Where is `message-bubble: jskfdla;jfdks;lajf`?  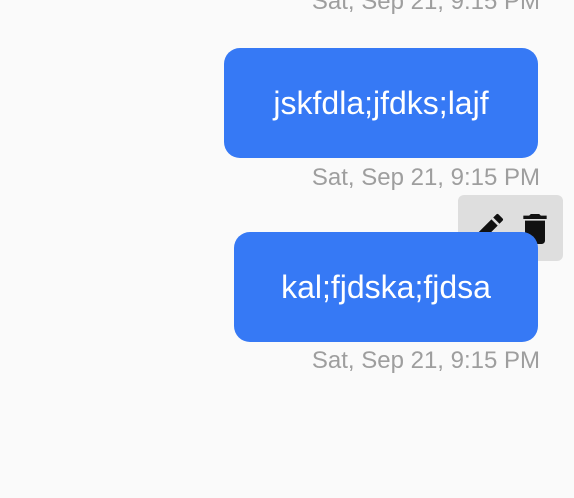
message-bubble: jskfdla;jfdks;lajf is located at coordinates (381, 103).